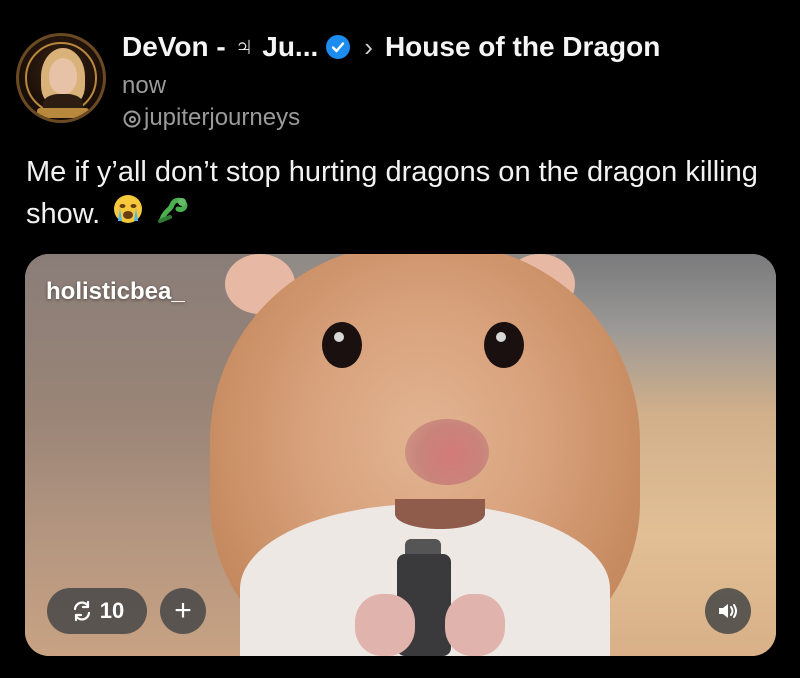 The height and width of the screenshot is (678, 800). Describe the element at coordinates (128, 215) in the screenshot. I see `loudly-crying-face-icon` at that location.